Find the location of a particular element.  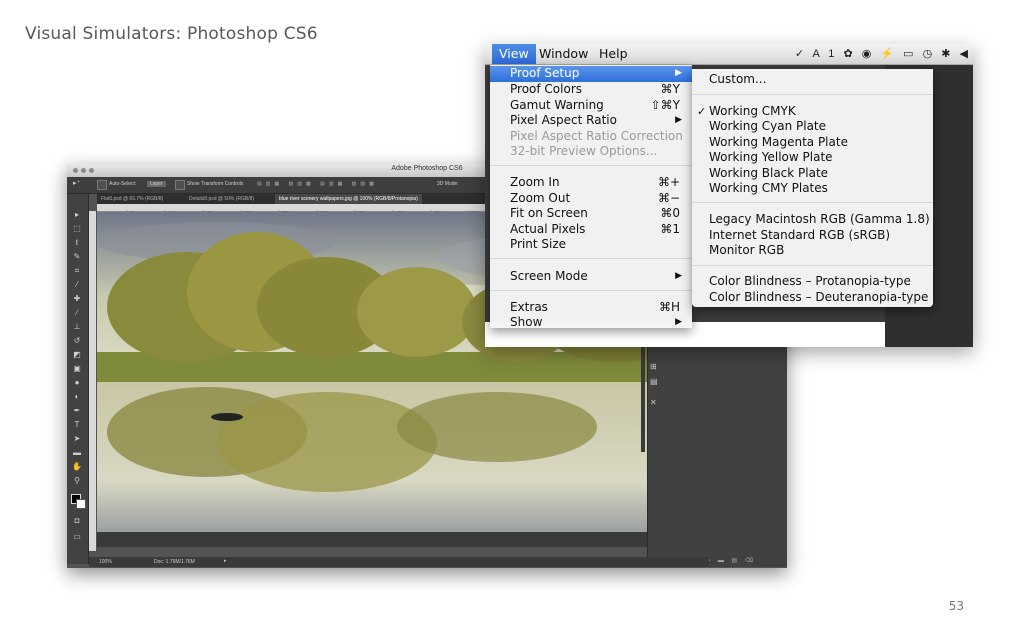

screen-mode-icon: ▭ is located at coordinates (77, 537).